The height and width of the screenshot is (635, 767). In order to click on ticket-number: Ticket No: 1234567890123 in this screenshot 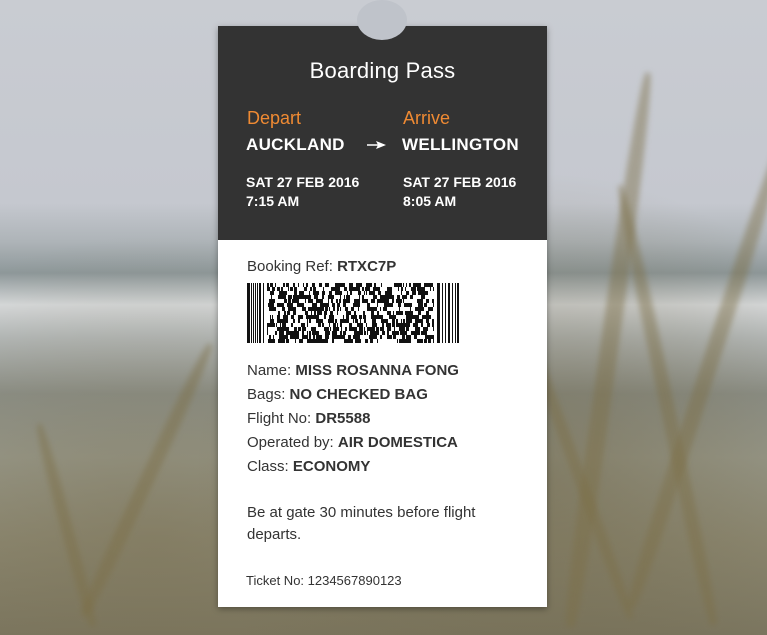, I will do `click(324, 580)`.